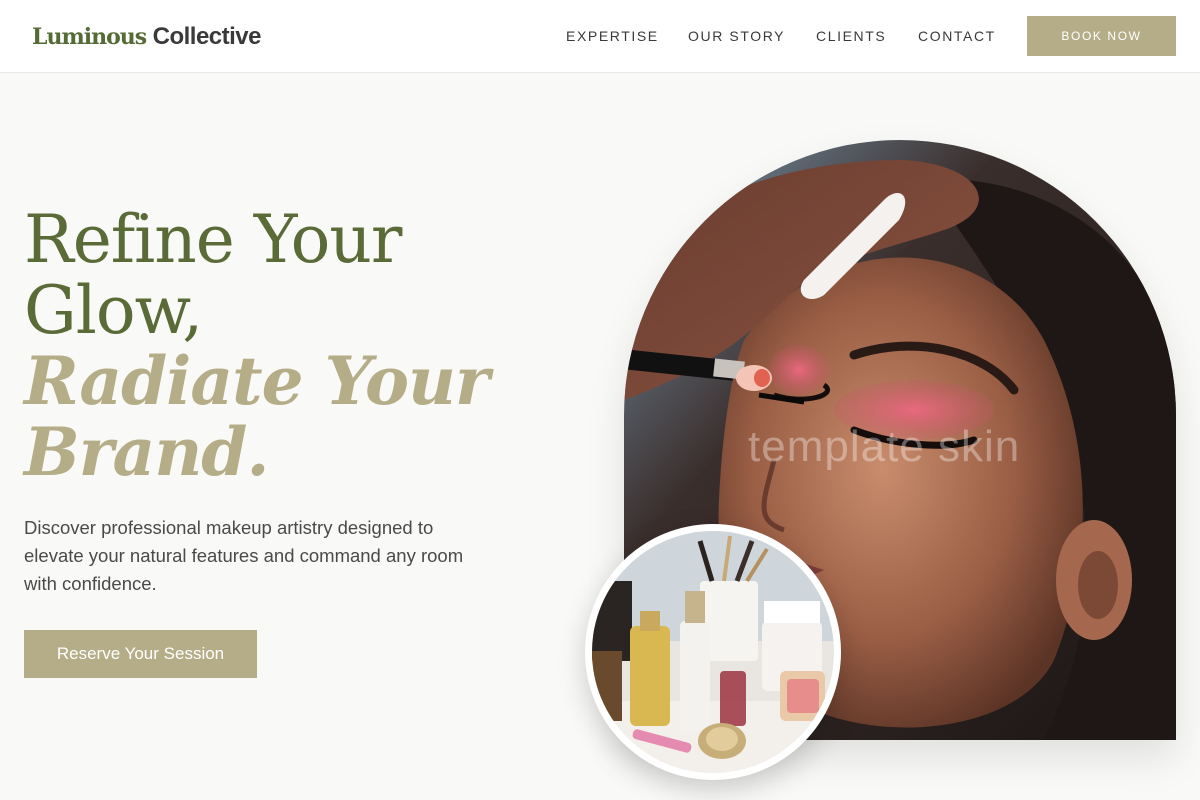  Describe the element at coordinates (713, 652) in the screenshot. I see `inset-photo-makeup-products` at that location.